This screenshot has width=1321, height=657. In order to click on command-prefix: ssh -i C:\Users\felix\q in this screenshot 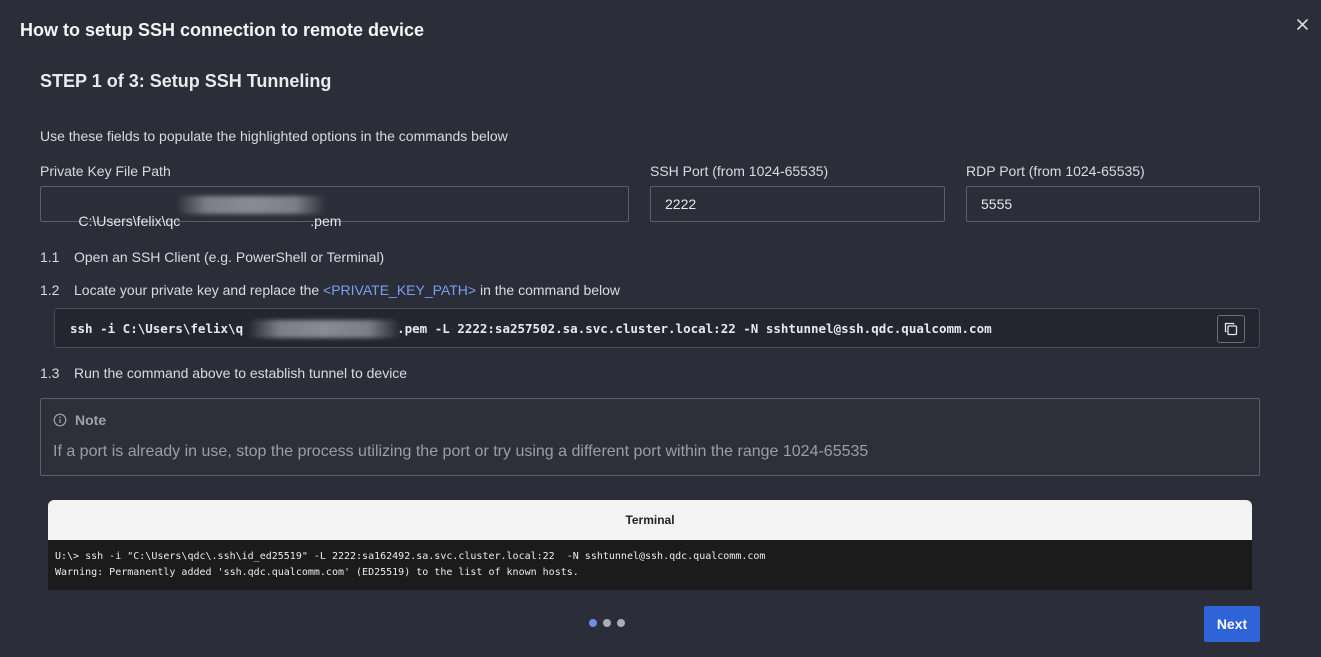, I will do `click(157, 328)`.